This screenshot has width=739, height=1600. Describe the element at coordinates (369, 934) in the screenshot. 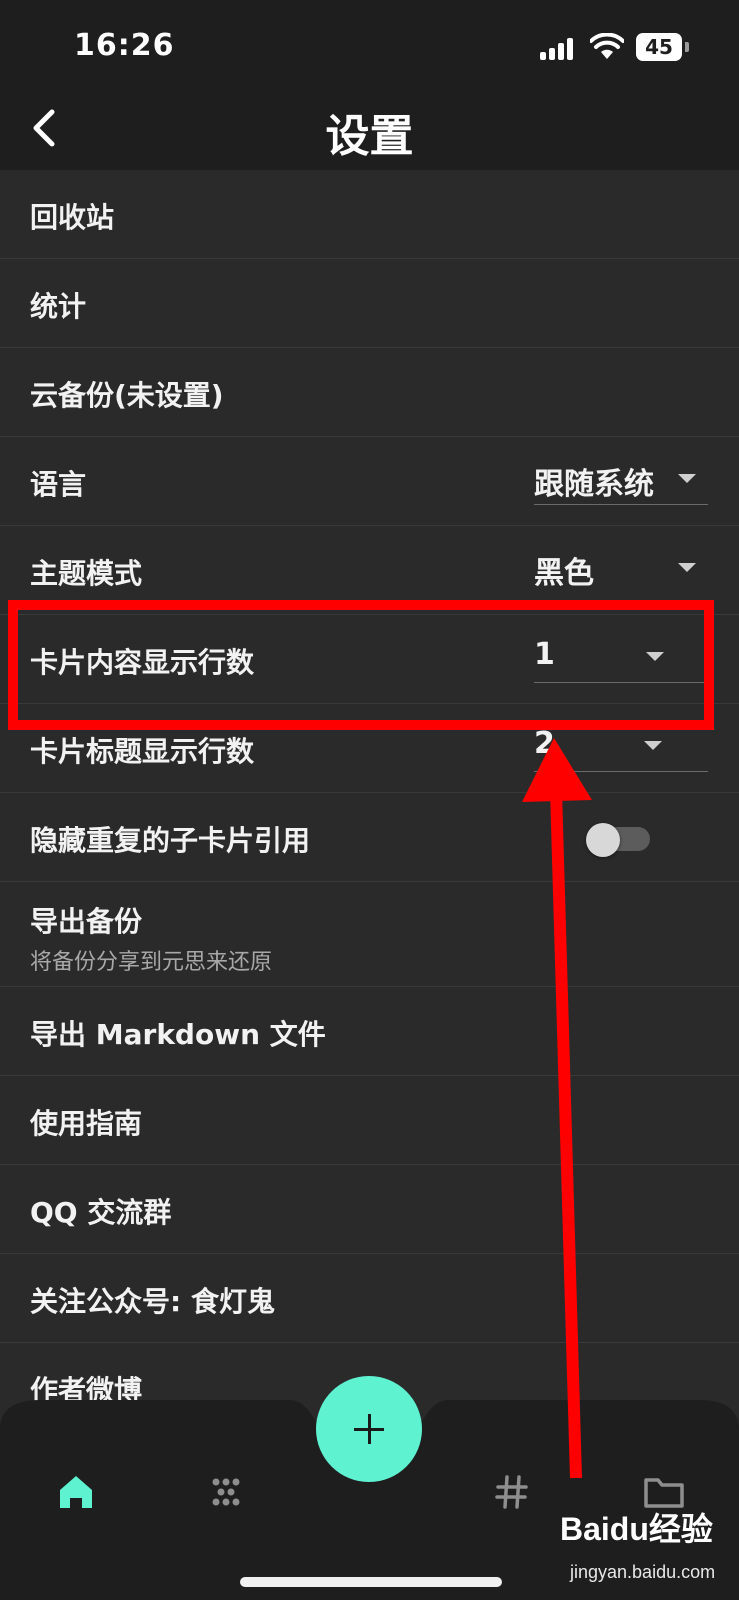

I see `row-export-backup: 导出备份 将备份分享到元思来还原` at that location.